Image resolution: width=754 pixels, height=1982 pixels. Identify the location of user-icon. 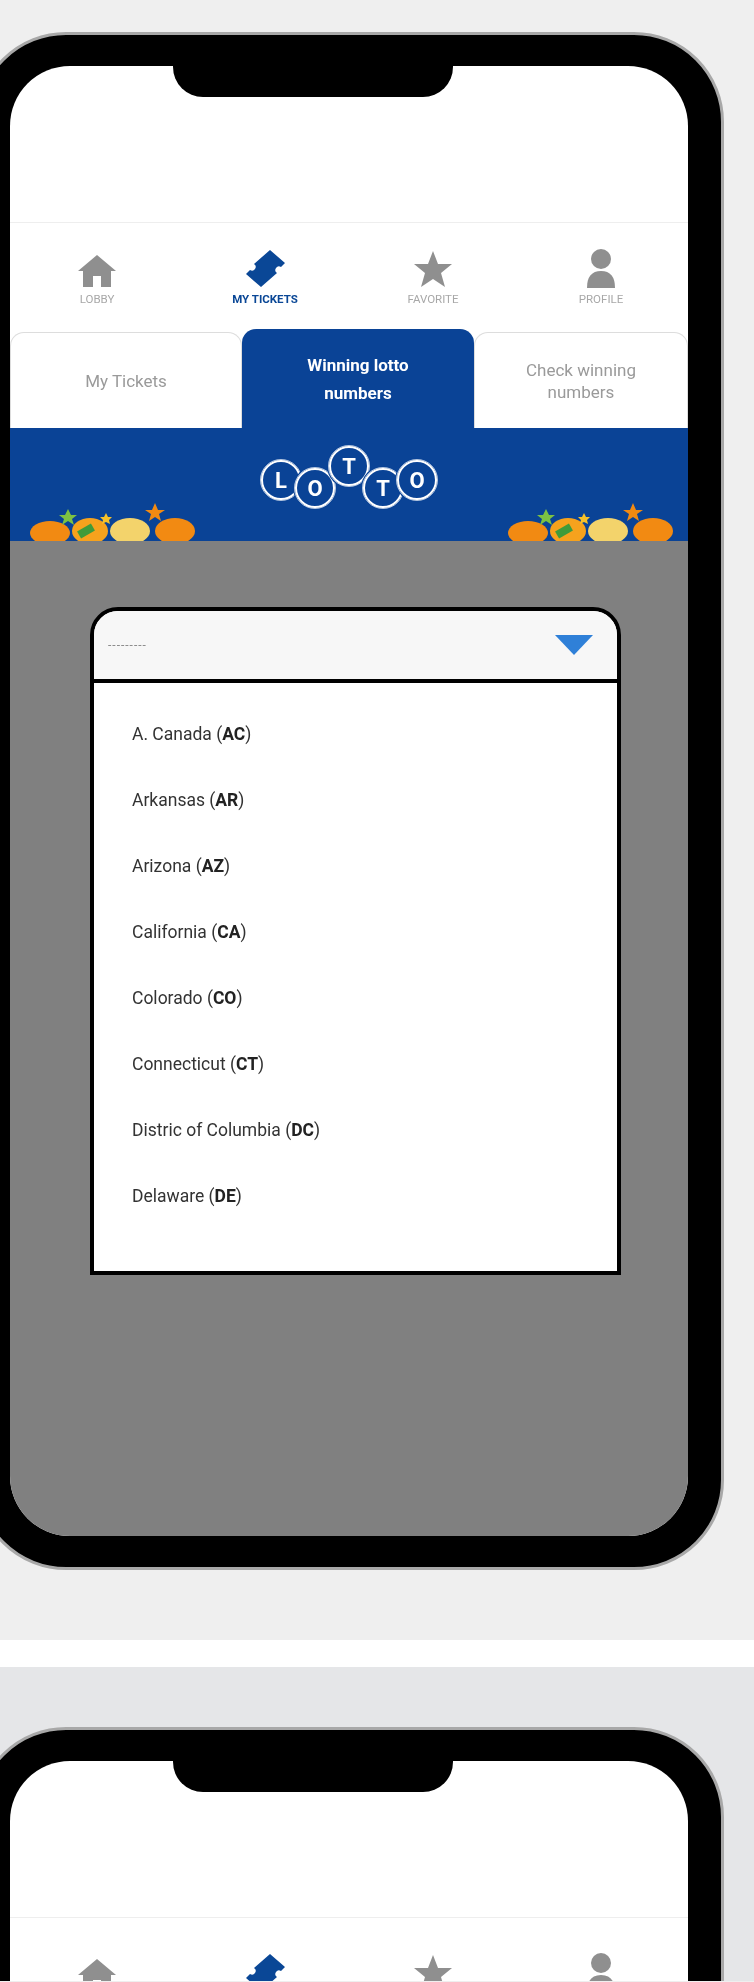
(601, 268).